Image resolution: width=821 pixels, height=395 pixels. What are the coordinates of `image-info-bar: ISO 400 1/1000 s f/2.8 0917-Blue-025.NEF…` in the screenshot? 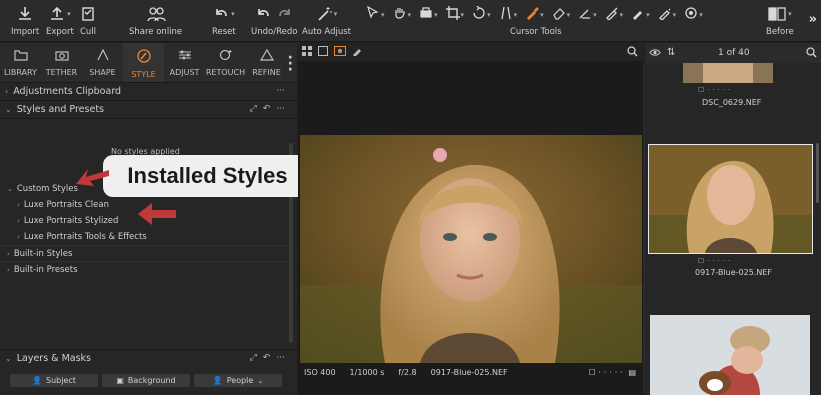 It's located at (471, 372).